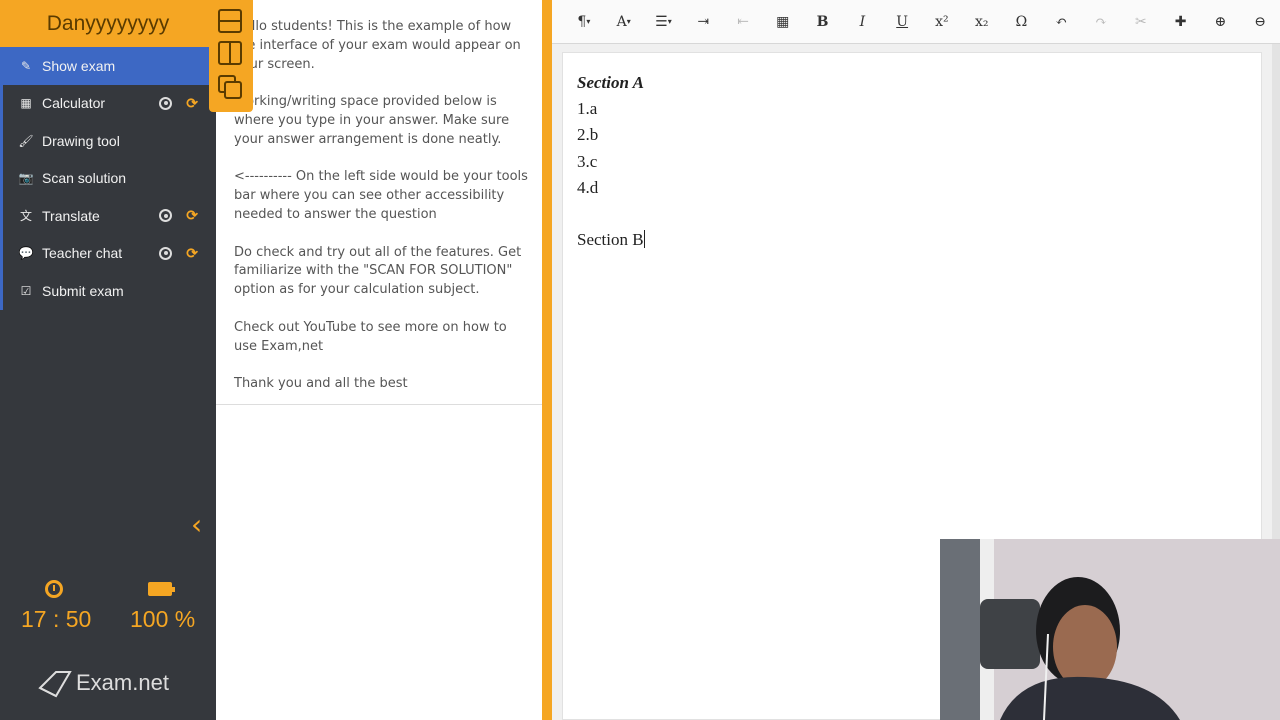 The width and height of the screenshot is (1280, 720). I want to click on battery-icon, so click(161, 589).